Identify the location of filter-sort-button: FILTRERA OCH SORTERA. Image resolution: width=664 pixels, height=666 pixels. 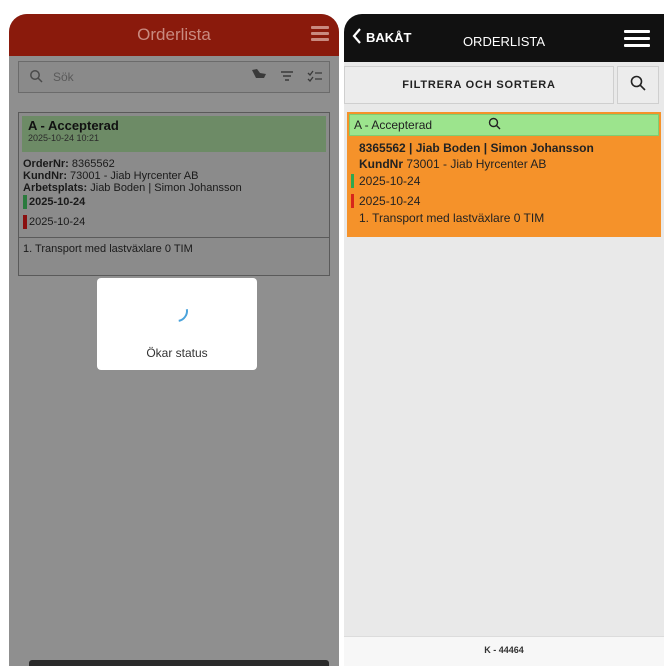
(479, 85).